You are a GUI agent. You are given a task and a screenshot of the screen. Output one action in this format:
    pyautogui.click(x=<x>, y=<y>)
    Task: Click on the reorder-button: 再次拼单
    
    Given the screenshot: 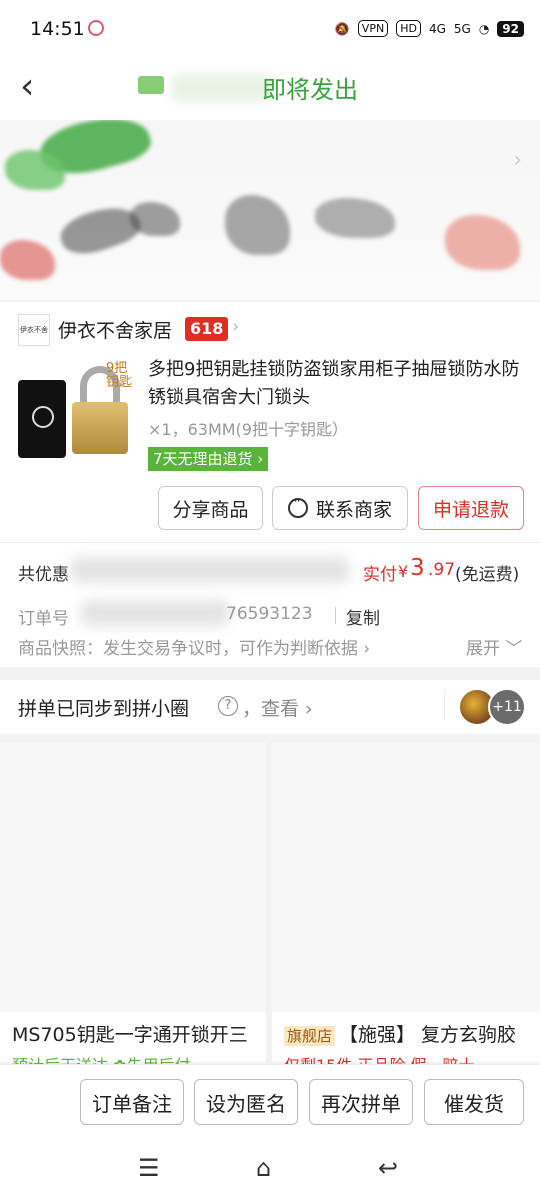 What is the action you would take?
    pyautogui.click(x=361, y=1102)
    